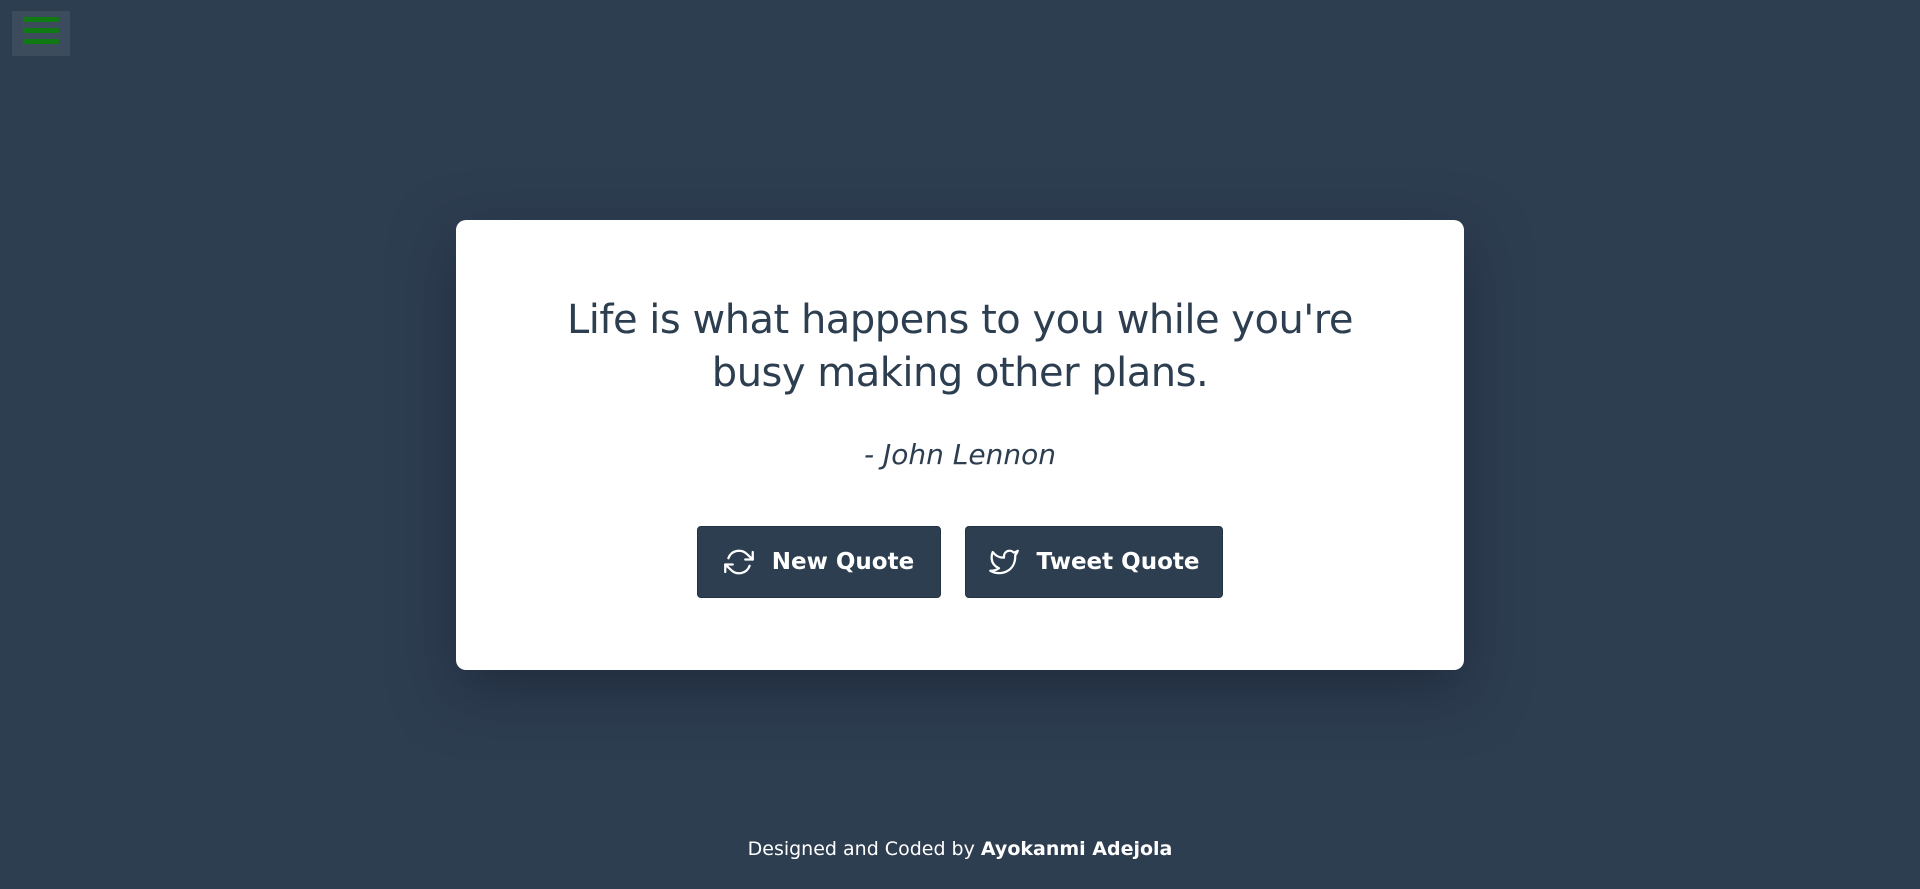 The width and height of the screenshot is (1920, 889). What do you see at coordinates (1118, 562) in the screenshot?
I see `tweet-quote-label: Tweet Quote` at bounding box center [1118, 562].